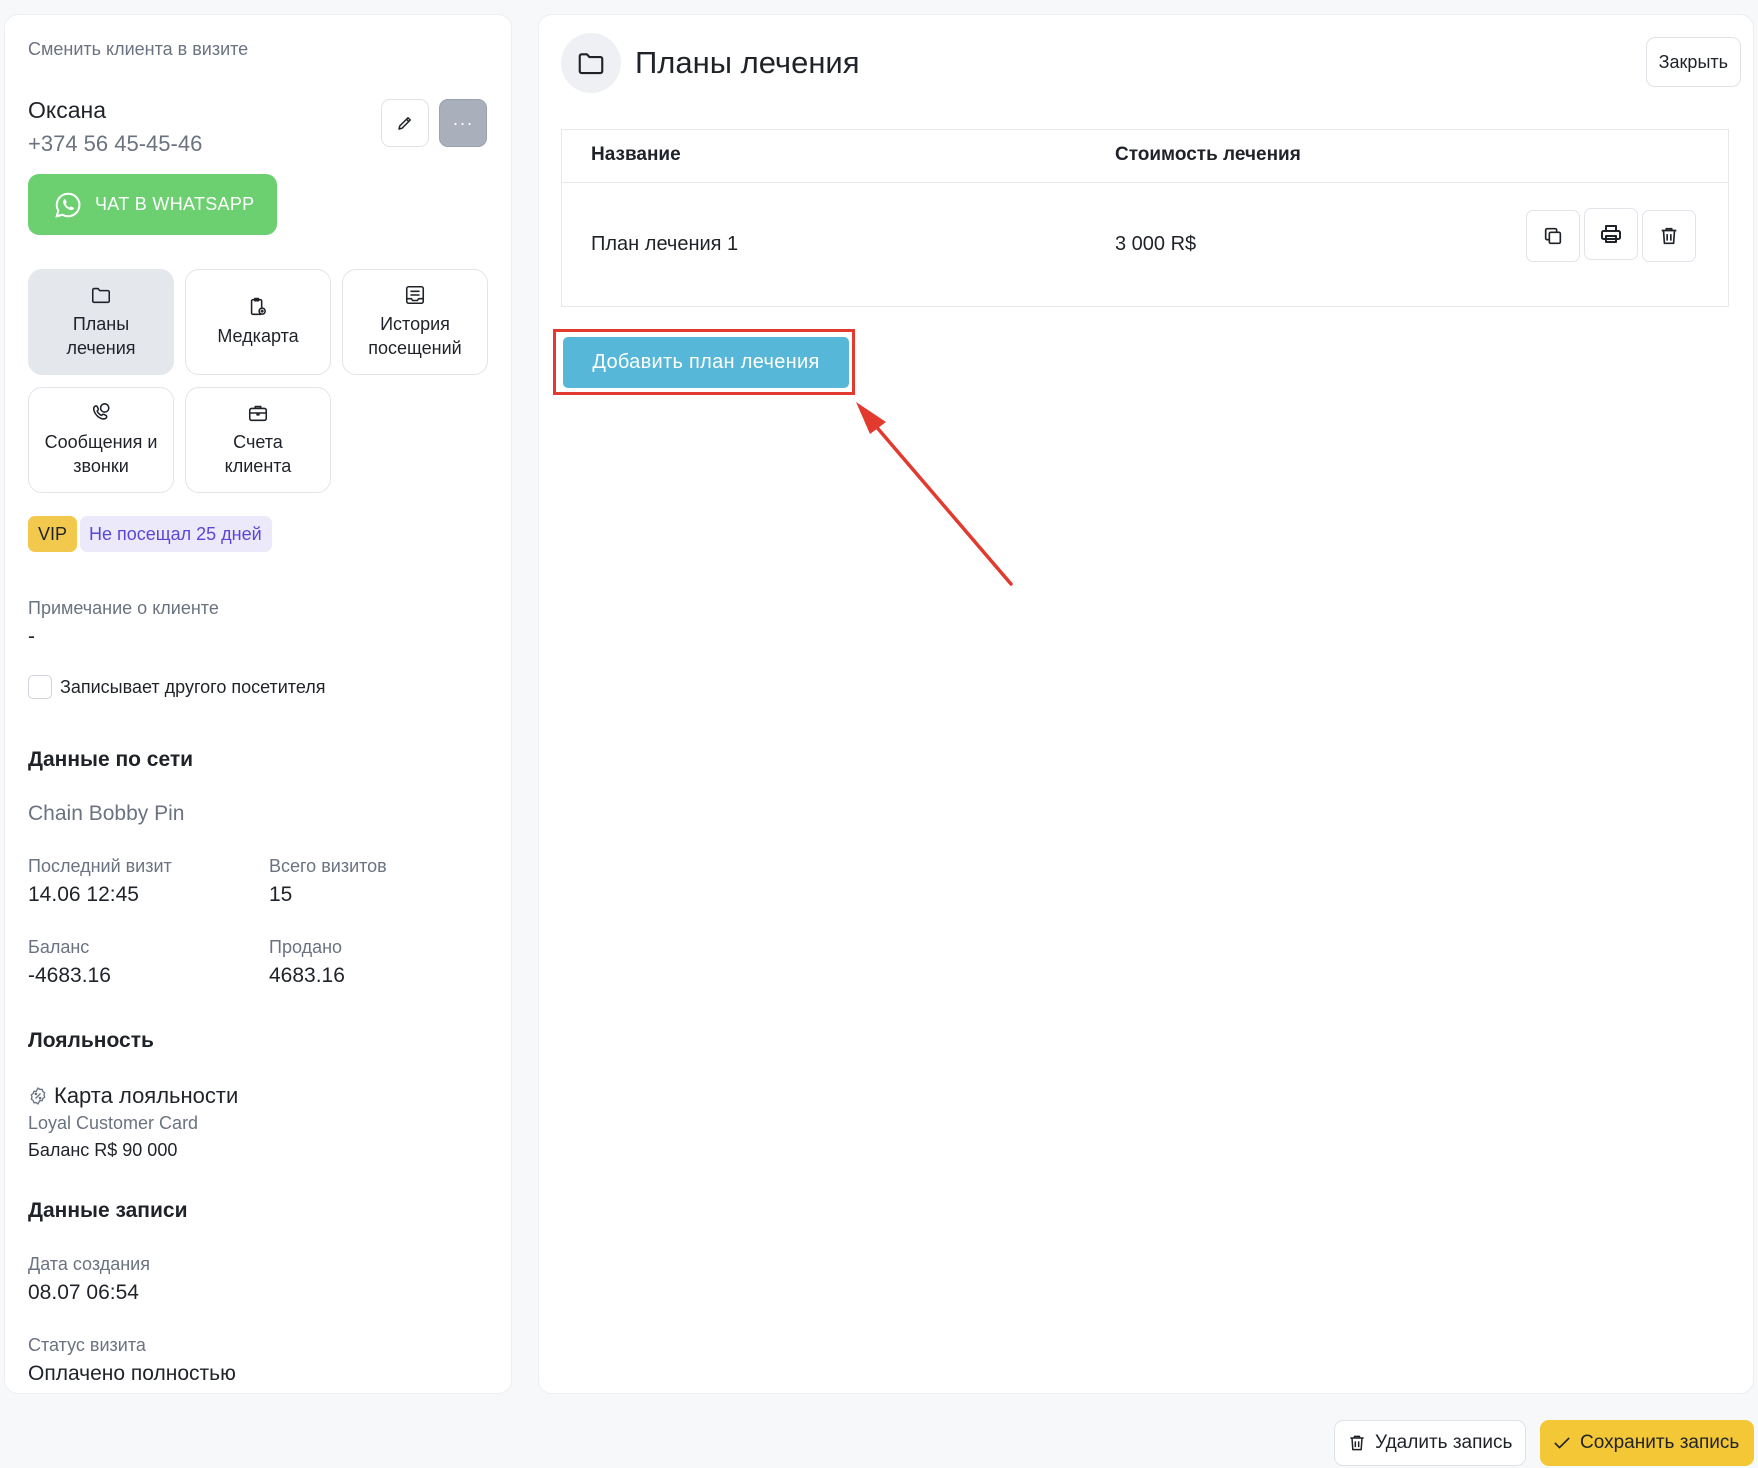  Describe the element at coordinates (87, 1345) in the screenshot. I see `visit-status-label: Статус визита` at that location.